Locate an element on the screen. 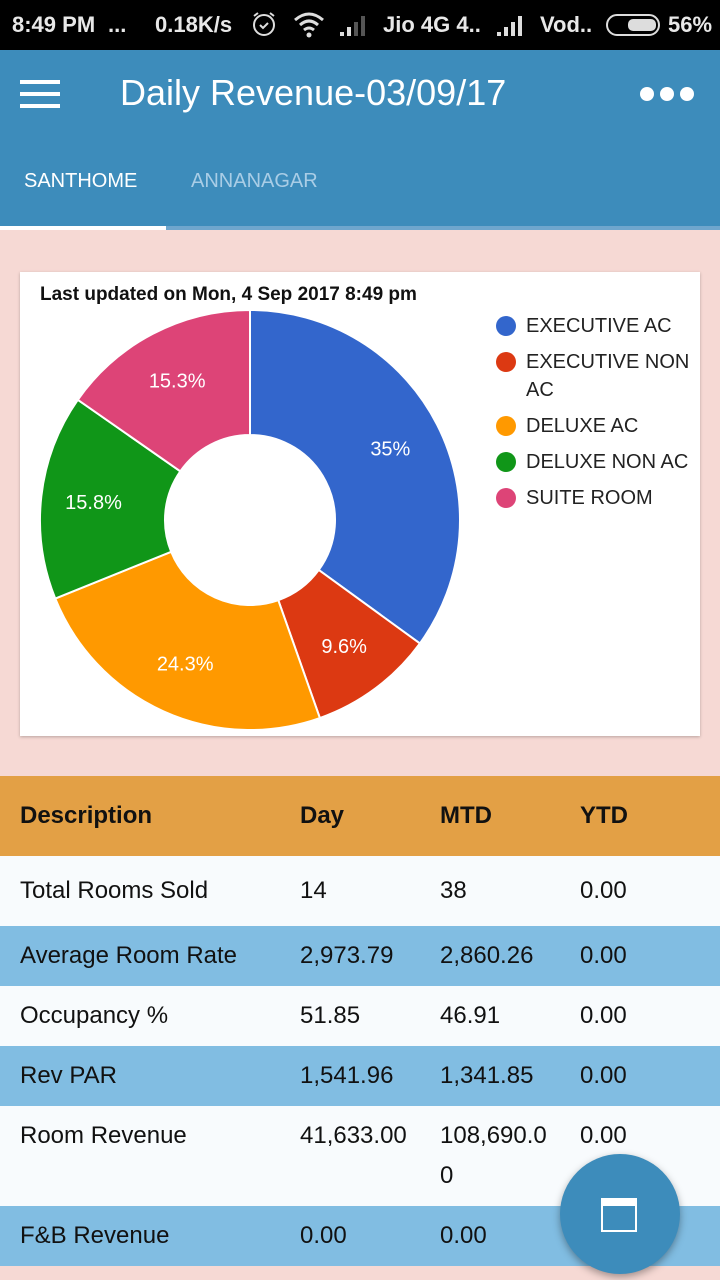 The width and height of the screenshot is (720, 1280). status-bar: 8:49 PM ... 0.18K/s Jio 4G 4.. Vod.. 56% is located at coordinates (360, 25).